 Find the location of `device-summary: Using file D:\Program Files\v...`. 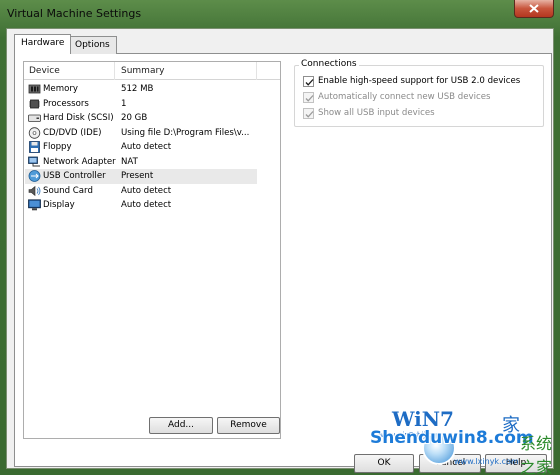

device-summary: Using file D:\Program Files\v... is located at coordinates (185, 132).